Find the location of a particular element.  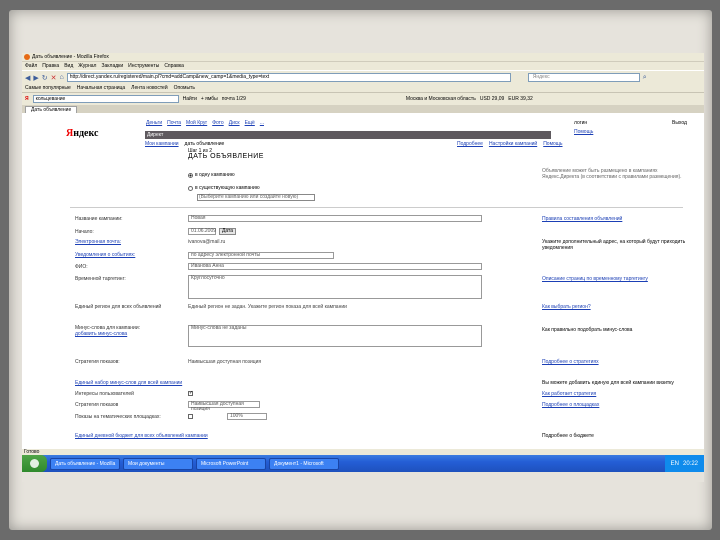

taskbar-item: Документ1 - Microsoft is located at coordinates (304, 463).